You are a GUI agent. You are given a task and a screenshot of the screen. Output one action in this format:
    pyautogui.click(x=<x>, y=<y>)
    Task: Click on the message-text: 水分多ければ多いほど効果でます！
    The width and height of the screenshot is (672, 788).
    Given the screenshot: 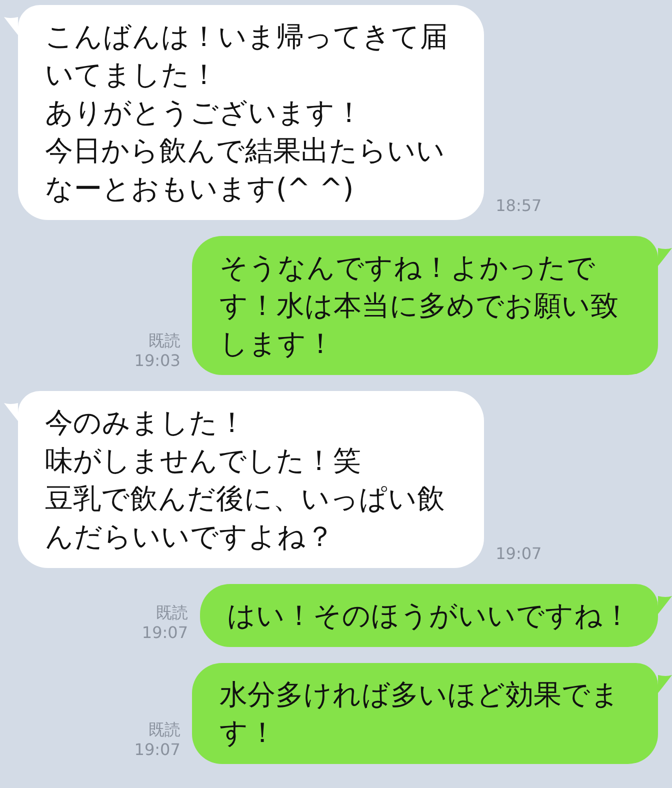 What is the action you would take?
    pyautogui.click(x=419, y=714)
    